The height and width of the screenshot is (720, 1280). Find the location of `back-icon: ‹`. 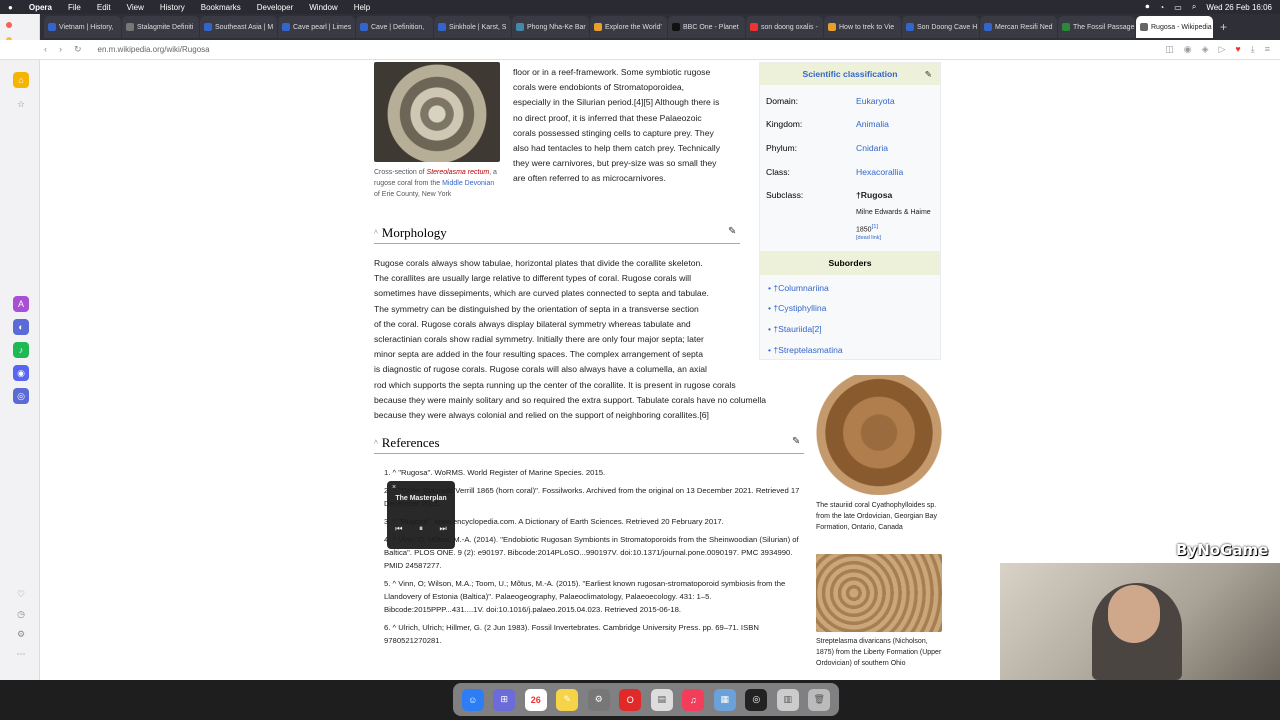

back-icon: ‹ is located at coordinates (45, 49).